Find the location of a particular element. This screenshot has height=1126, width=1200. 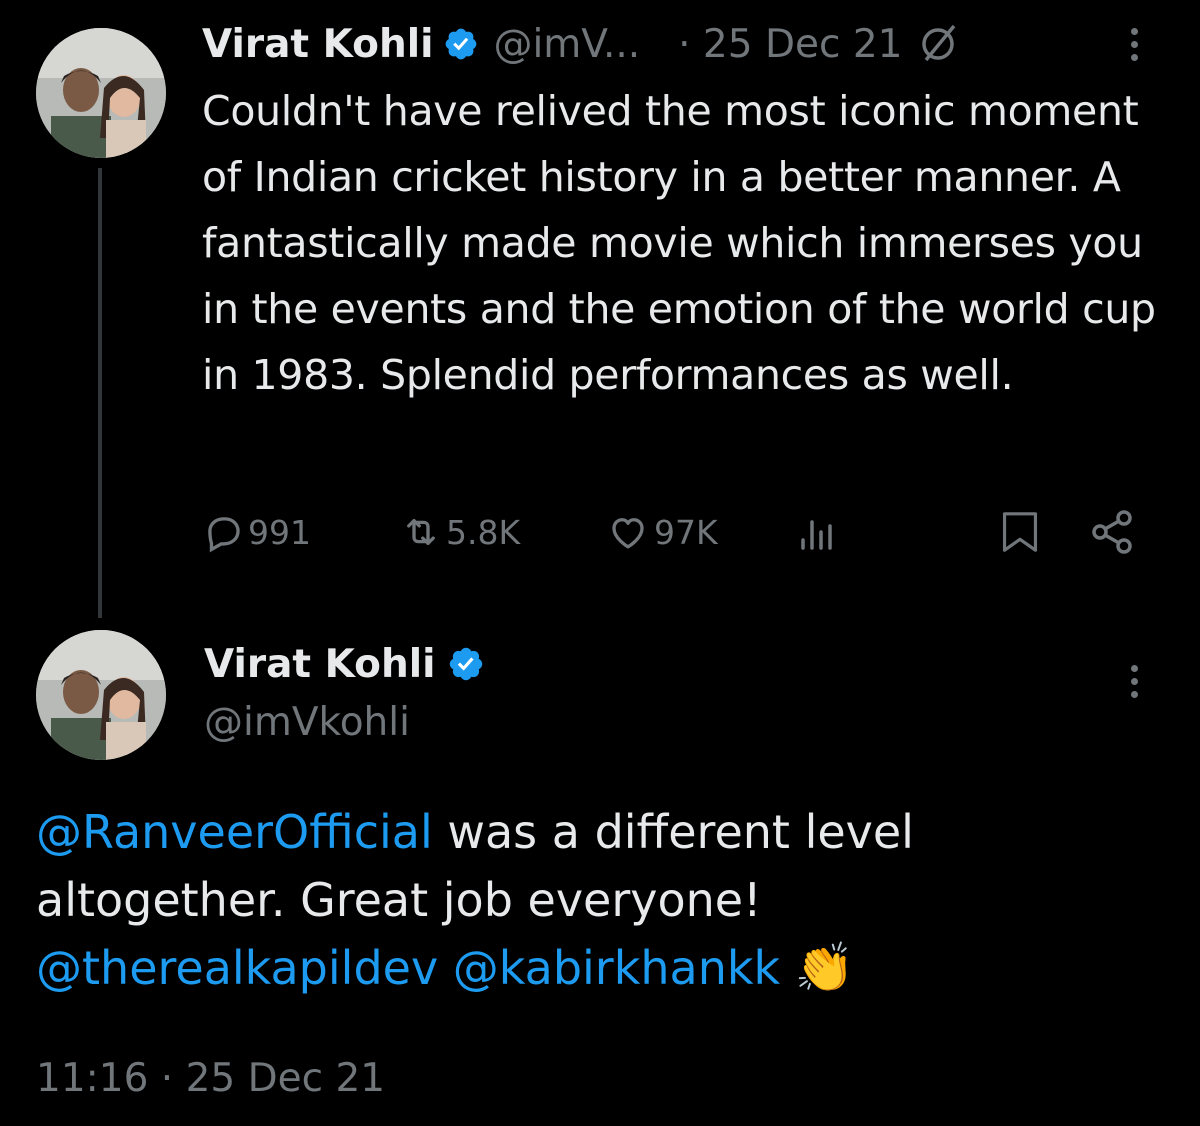

views-icon is located at coordinates (818, 532).